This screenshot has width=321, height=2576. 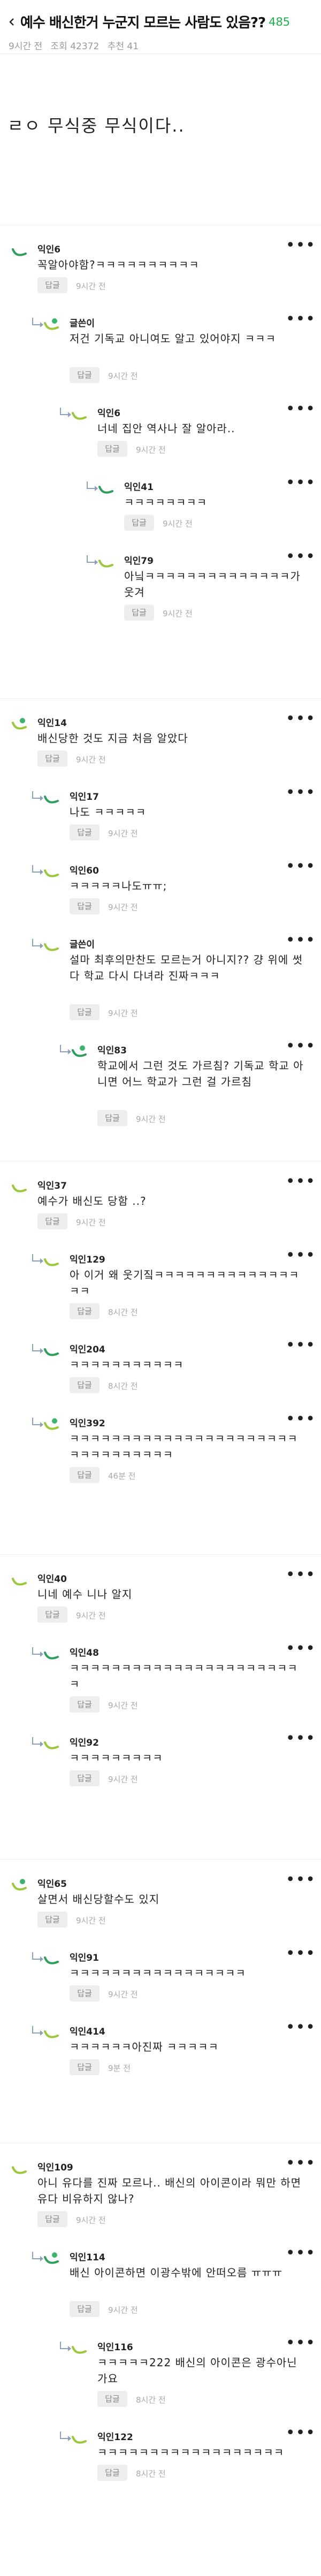 What do you see at coordinates (173, 338) in the screenshot?
I see `comment-text: 저건 기독교 아니여도 알고 있어야지 ㅋㅋㅋ` at bounding box center [173, 338].